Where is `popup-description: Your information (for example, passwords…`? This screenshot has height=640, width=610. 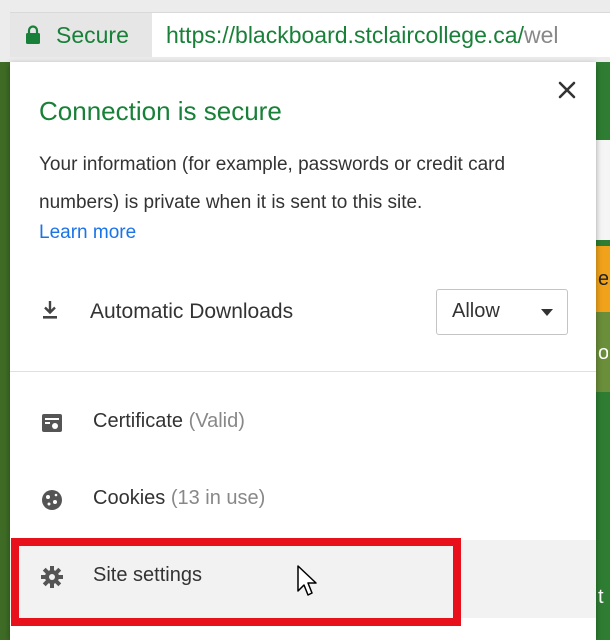
popup-description: Your information (for example, passwords… is located at coordinates (272, 183).